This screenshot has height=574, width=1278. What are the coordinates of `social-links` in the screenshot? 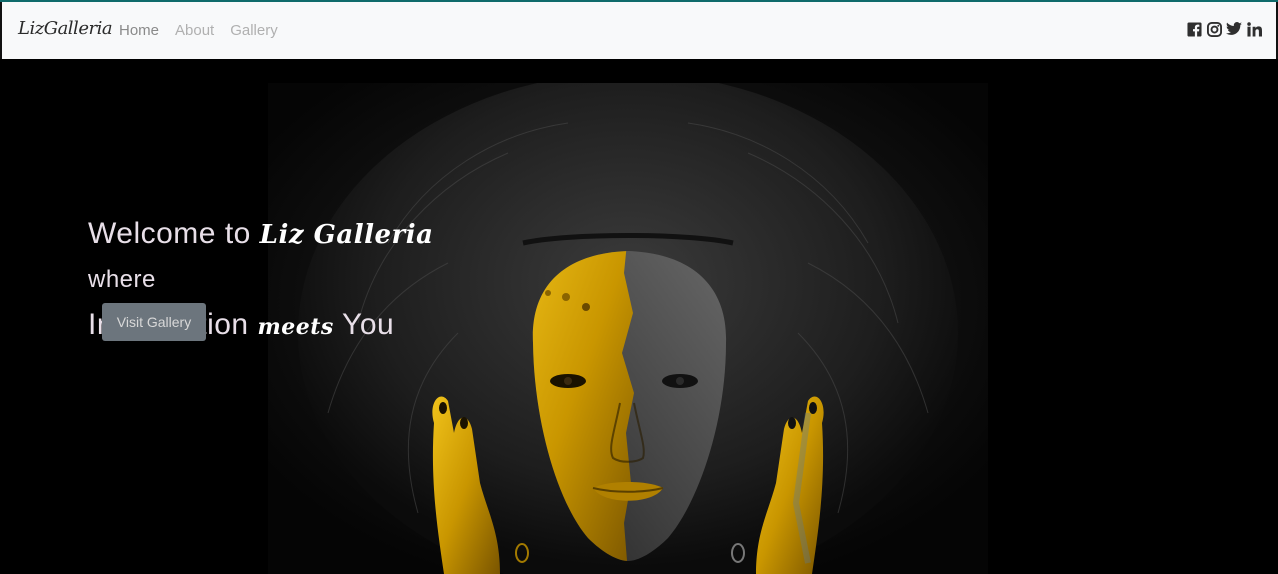 It's located at (1224, 29).